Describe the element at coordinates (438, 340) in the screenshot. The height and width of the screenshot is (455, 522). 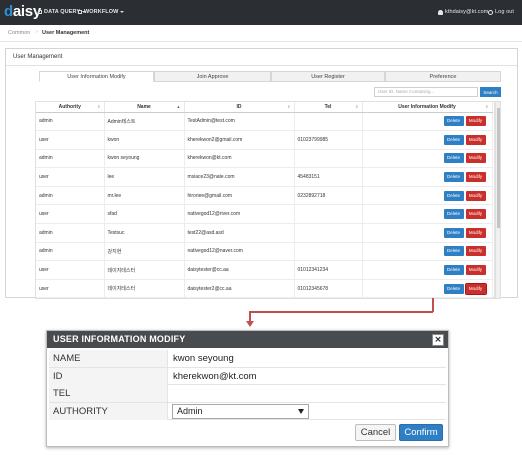
I see `close-icon: ×` at that location.